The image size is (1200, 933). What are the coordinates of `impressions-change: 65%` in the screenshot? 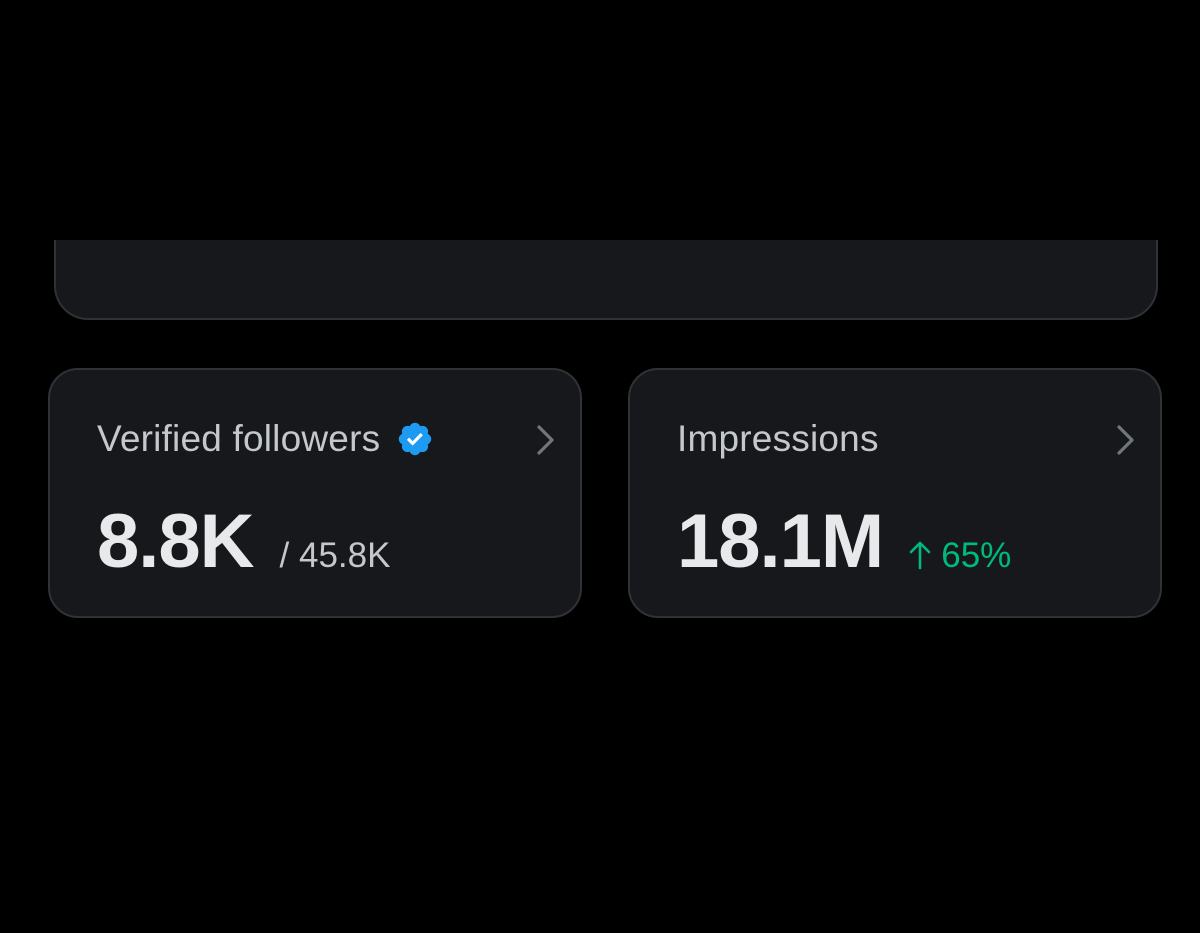 It's located at (960, 556).